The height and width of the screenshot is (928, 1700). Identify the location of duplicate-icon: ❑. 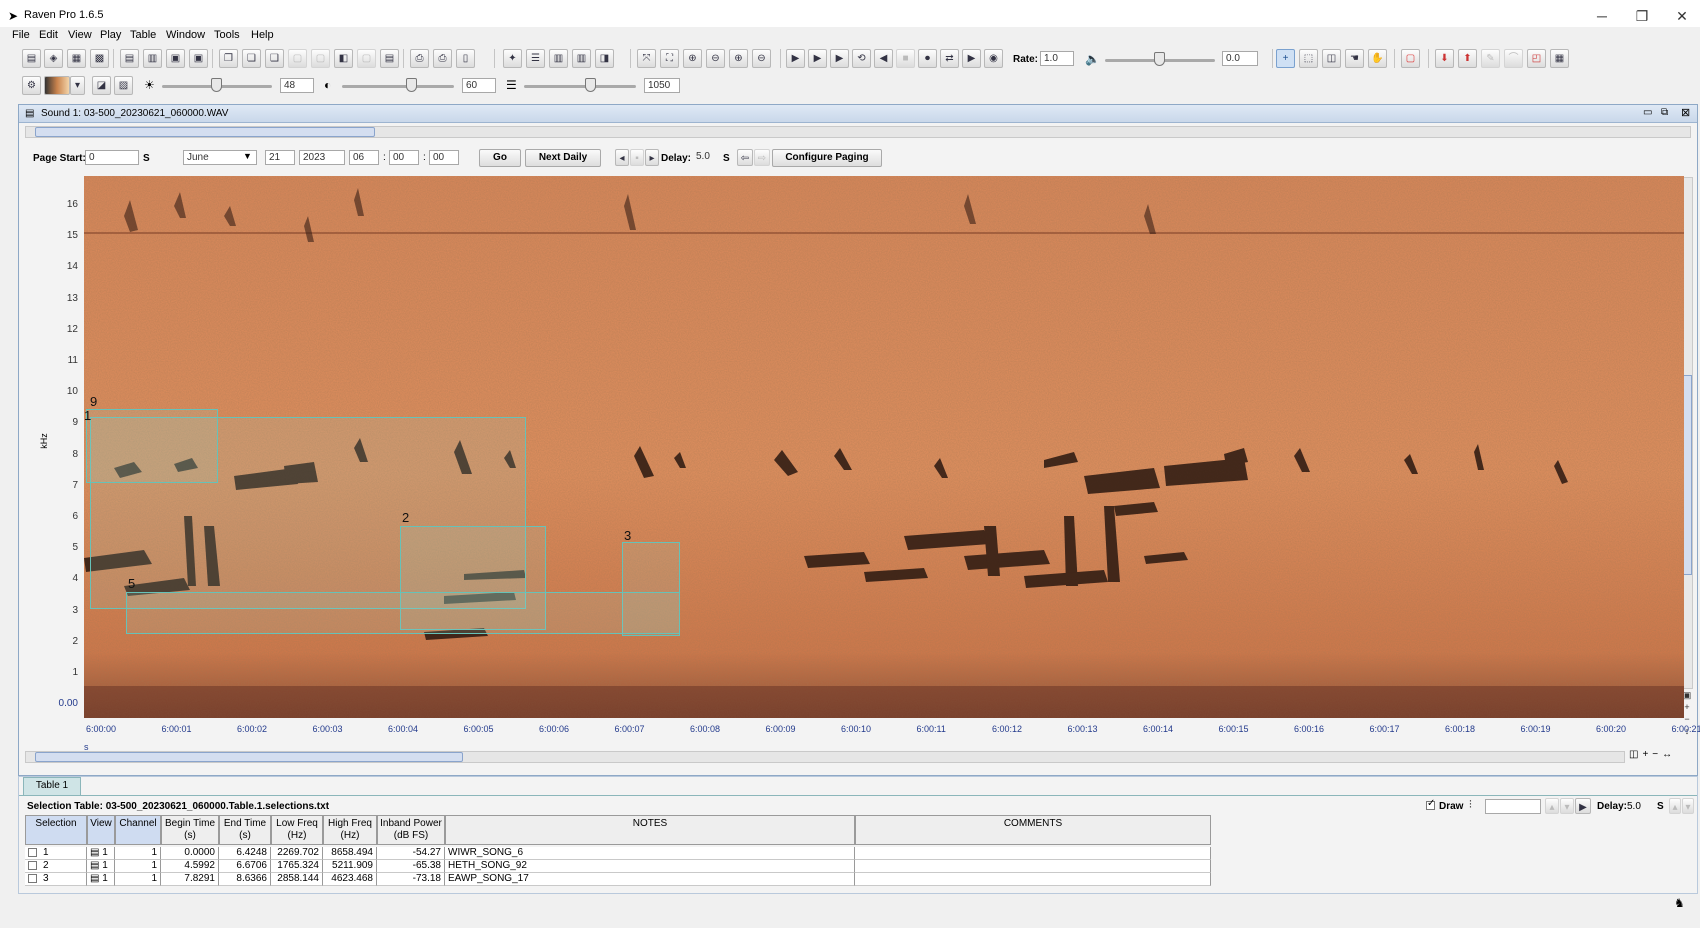
(274, 58).